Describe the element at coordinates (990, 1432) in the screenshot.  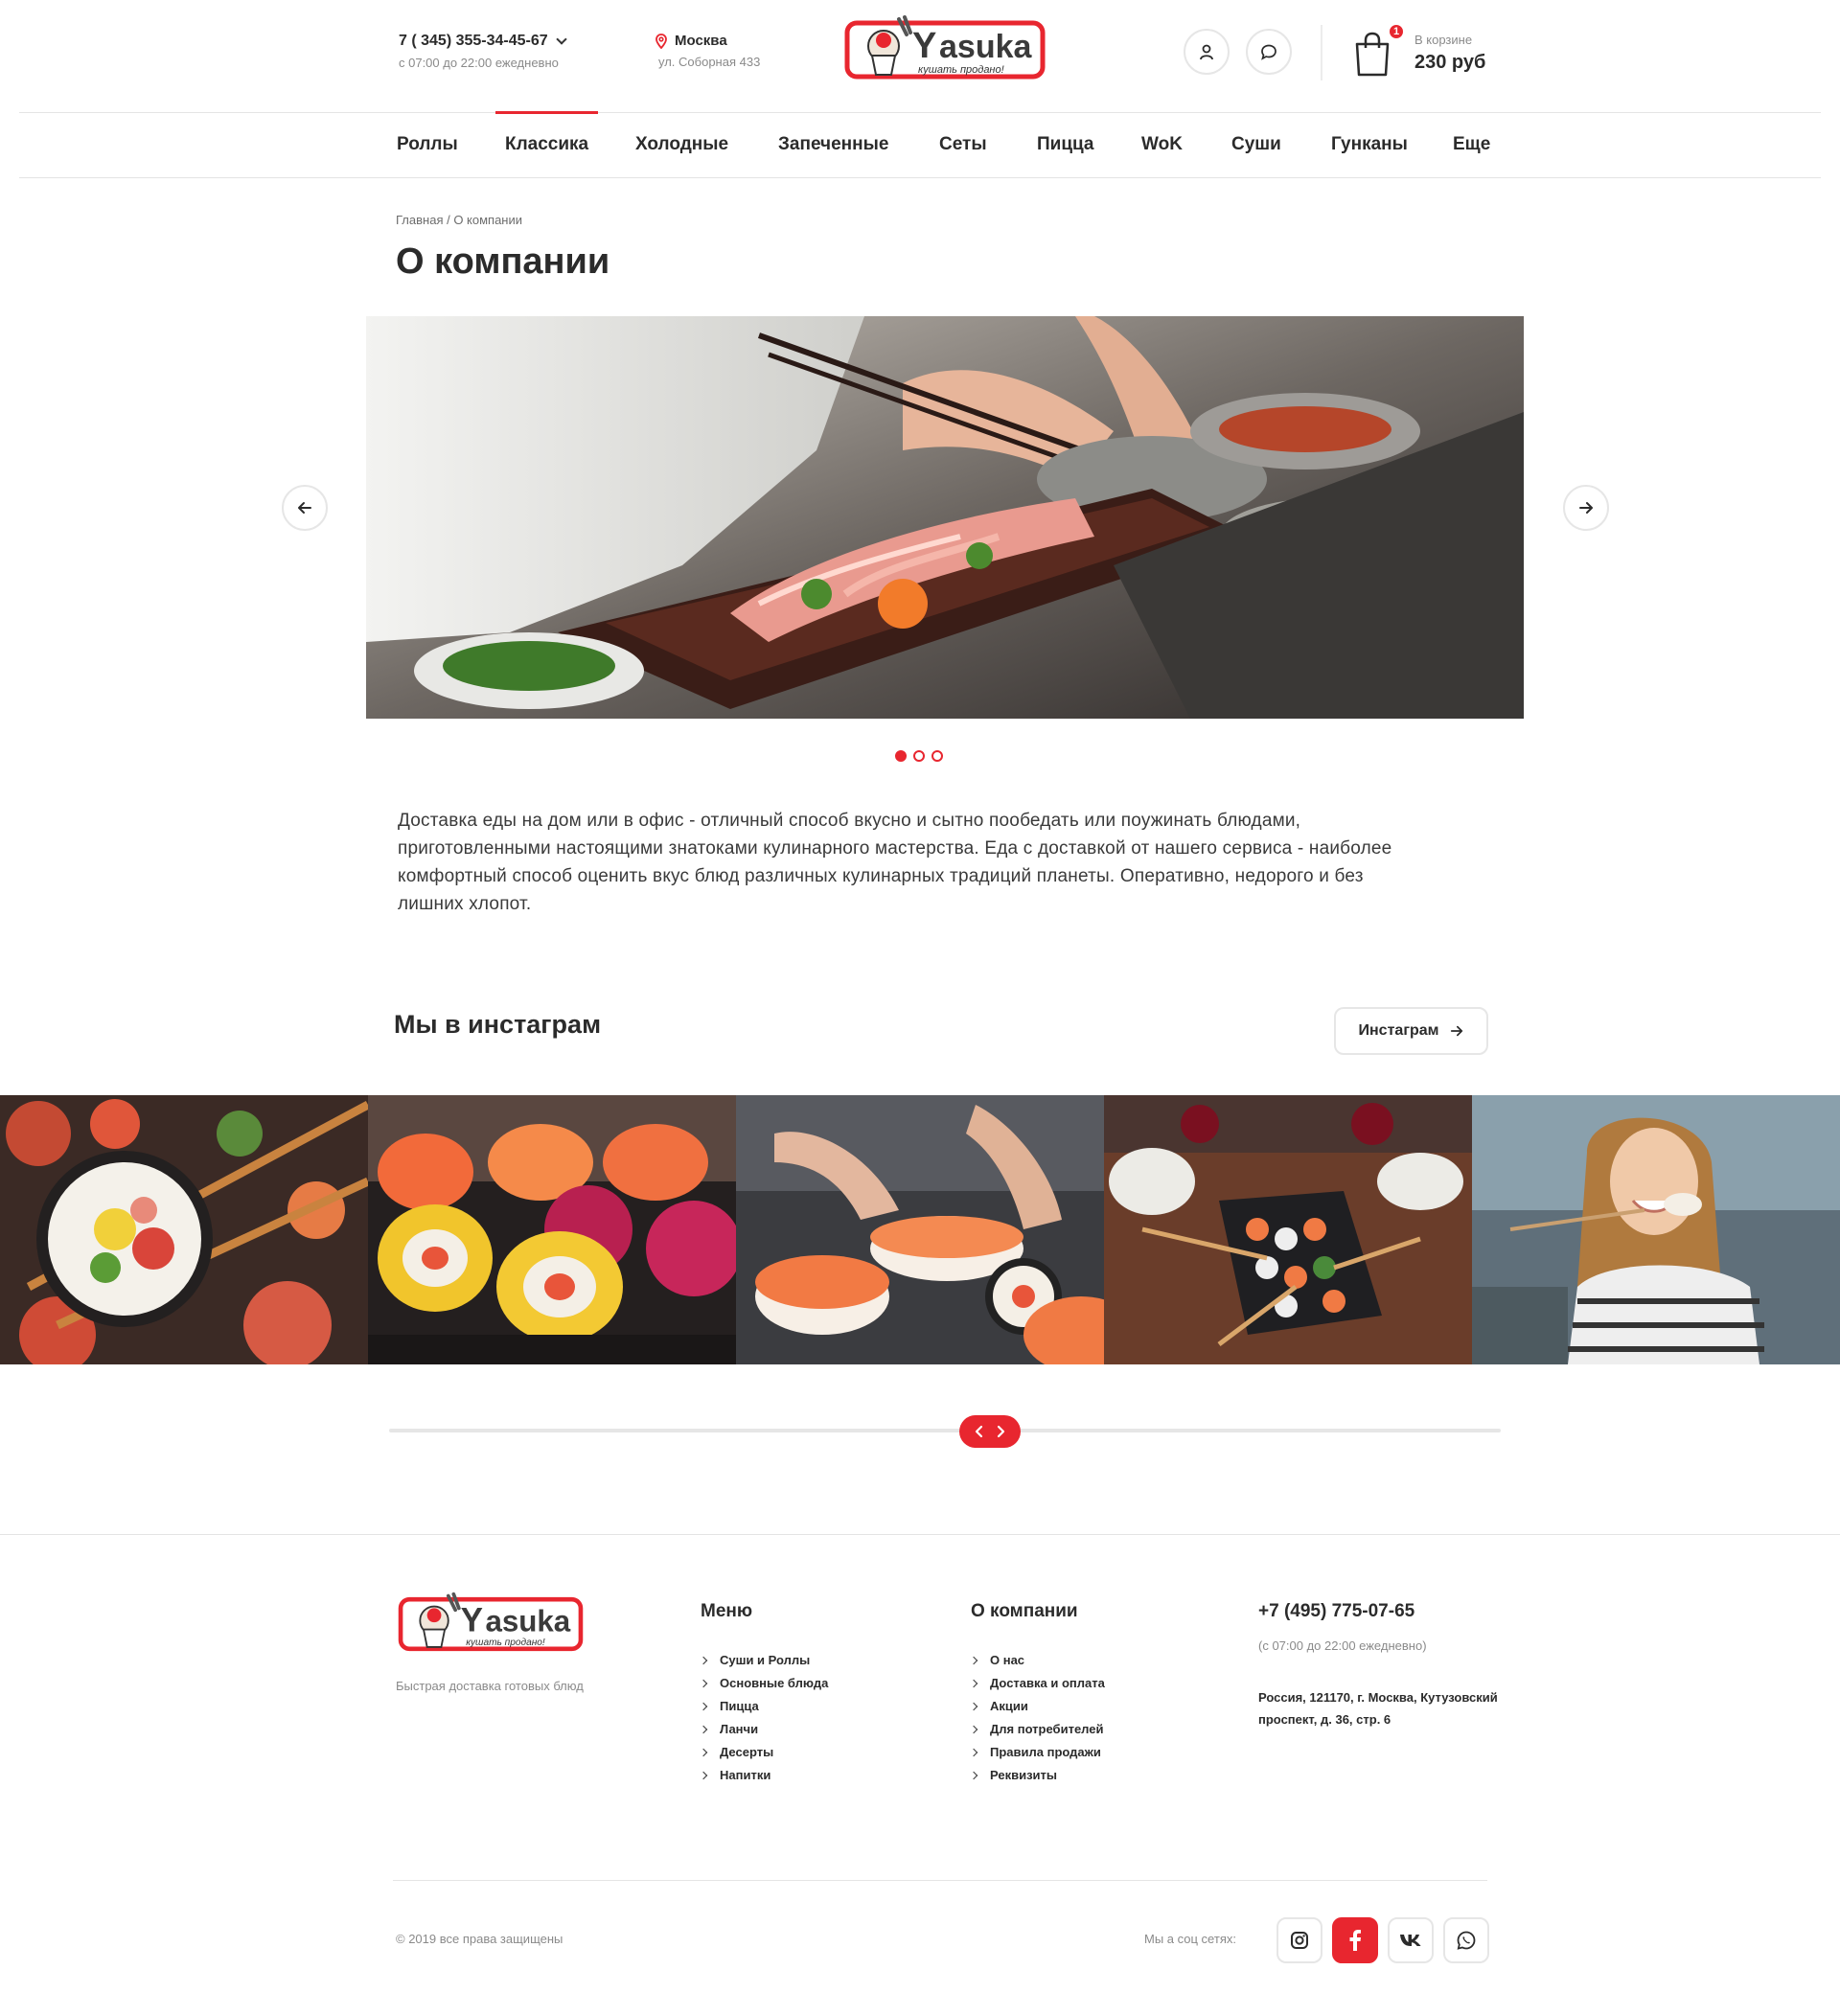
I see `gallery-scrollbar-thumb` at that location.